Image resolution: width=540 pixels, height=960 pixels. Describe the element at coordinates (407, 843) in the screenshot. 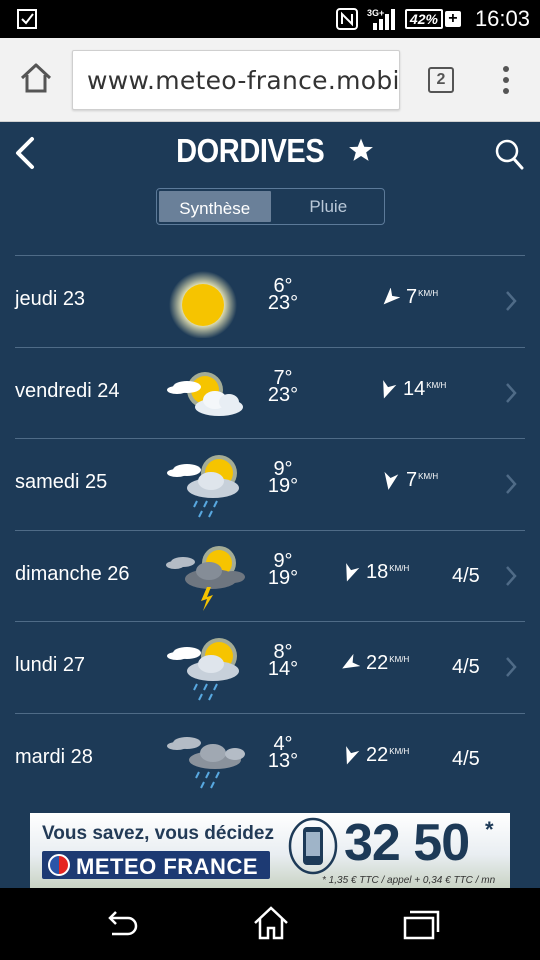

I see `ad-phone-number: 32 50` at that location.